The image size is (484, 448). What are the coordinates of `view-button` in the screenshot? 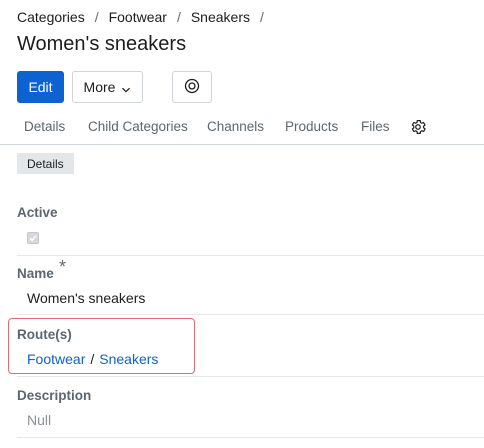 It's located at (192, 87).